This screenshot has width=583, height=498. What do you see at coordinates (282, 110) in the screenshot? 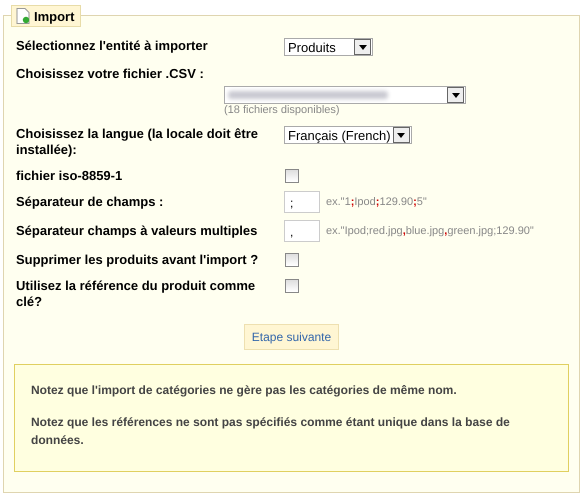
I see `file-count-text: (18 fichiers disponibles)` at bounding box center [282, 110].